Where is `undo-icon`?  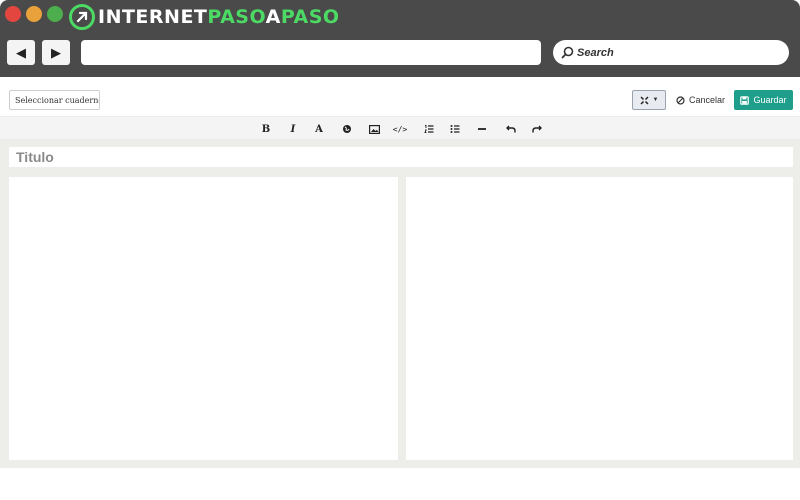
undo-icon is located at coordinates (511, 129).